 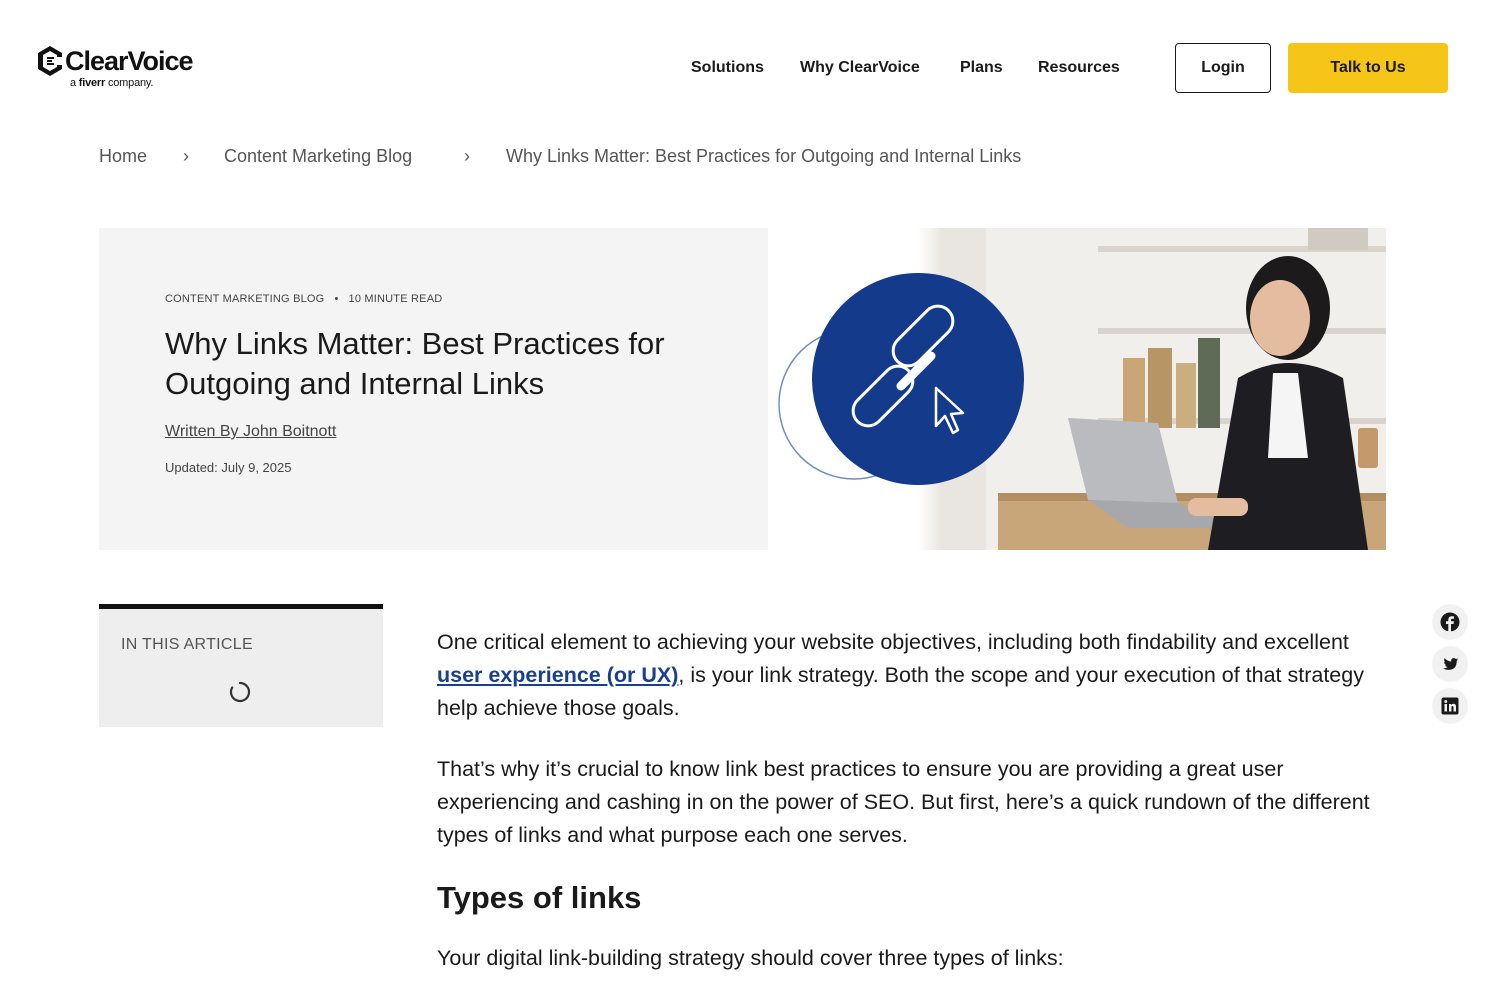 What do you see at coordinates (395, 299) in the screenshot?
I see `read-time: 10 MINUTE READ` at bounding box center [395, 299].